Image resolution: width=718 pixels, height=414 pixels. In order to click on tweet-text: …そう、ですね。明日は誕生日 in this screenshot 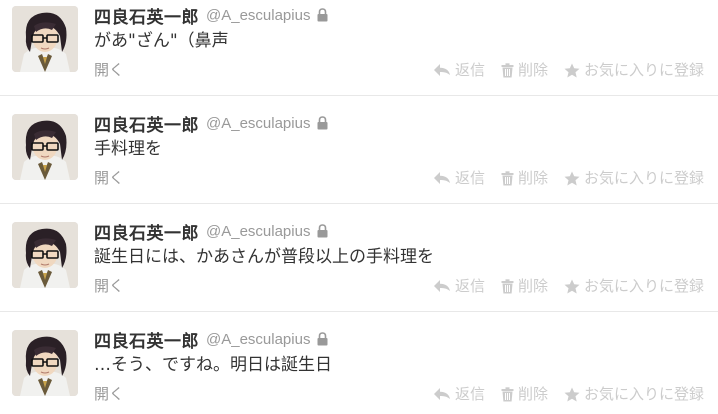, I will do `click(213, 365)`.